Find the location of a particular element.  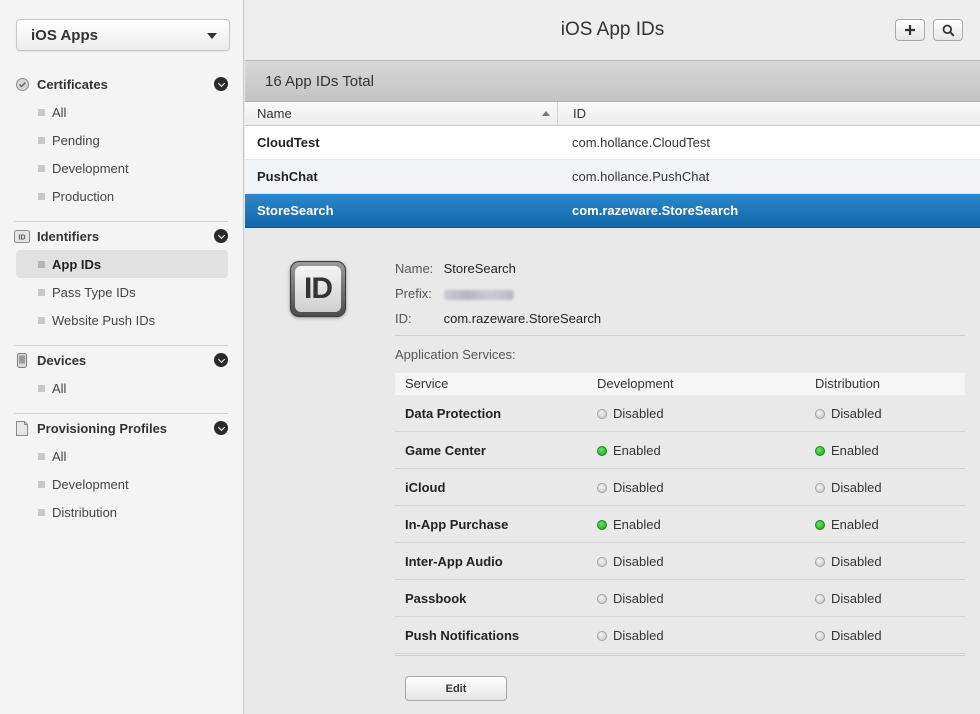

sidebar-item-label: Pending is located at coordinates (76, 140).